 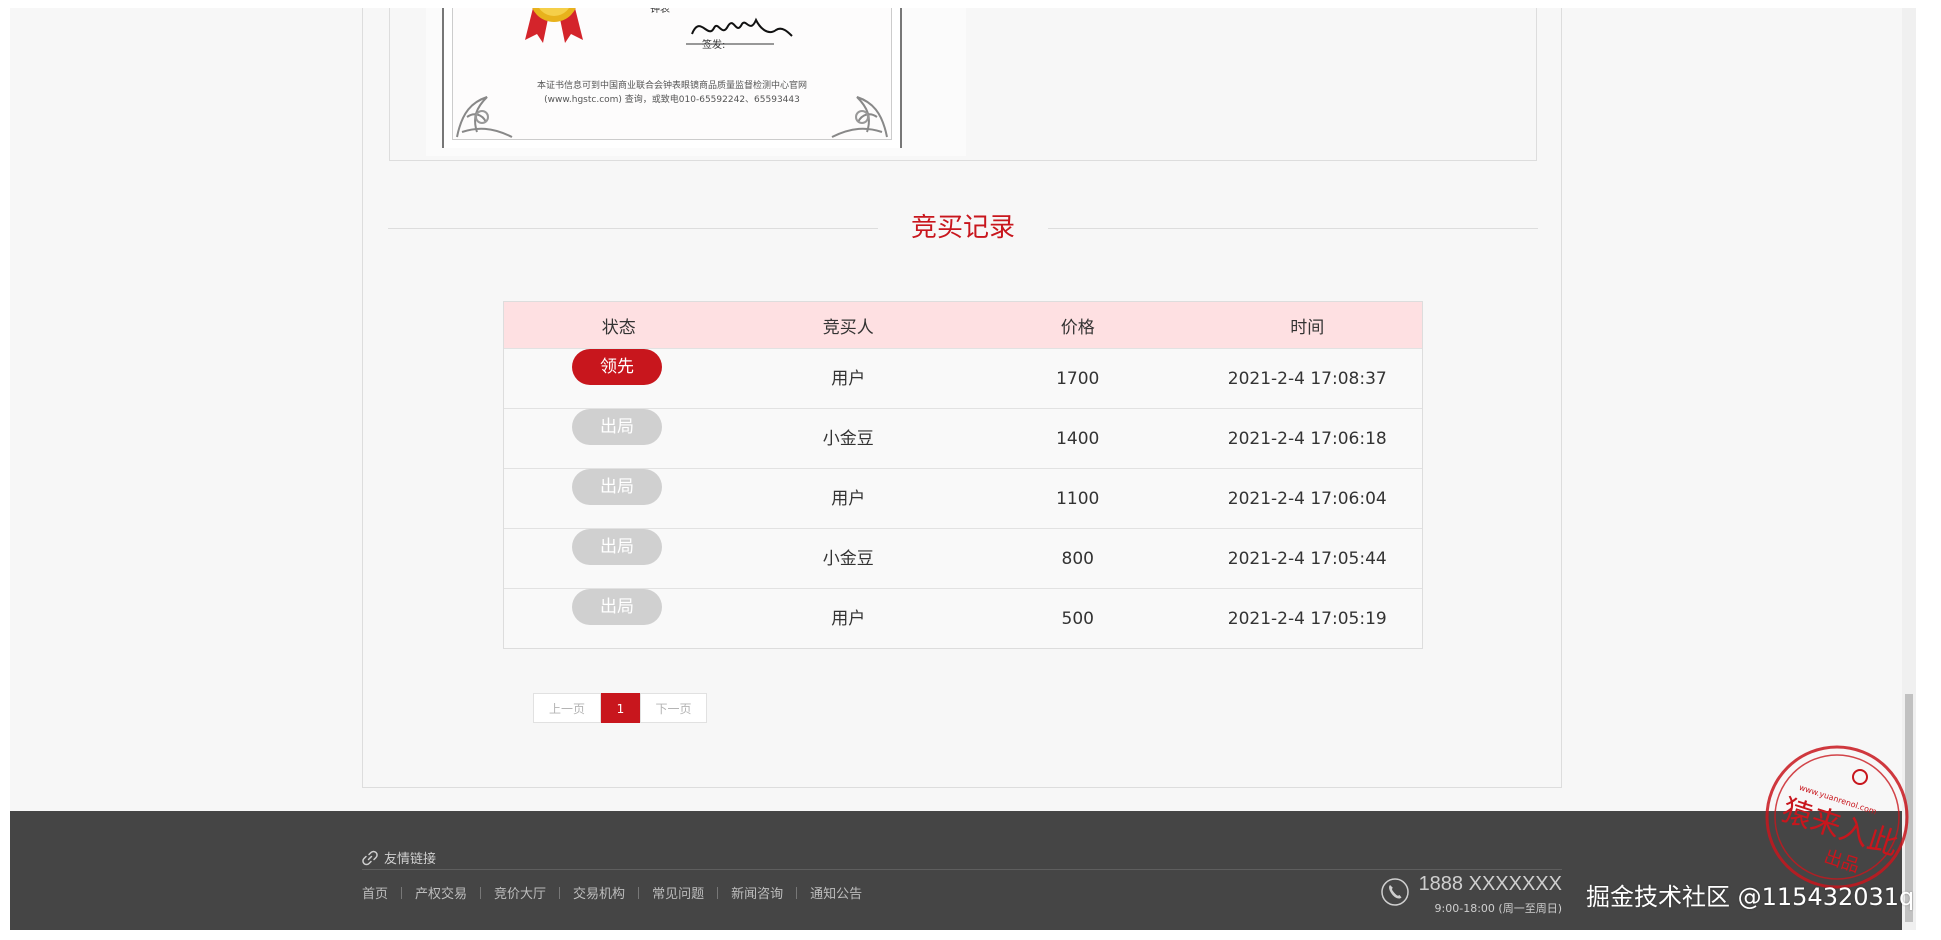 I want to click on contact-phone: 1888 XXXXXXX 9:00-18:00 (周一至周日), so click(x=1471, y=894).